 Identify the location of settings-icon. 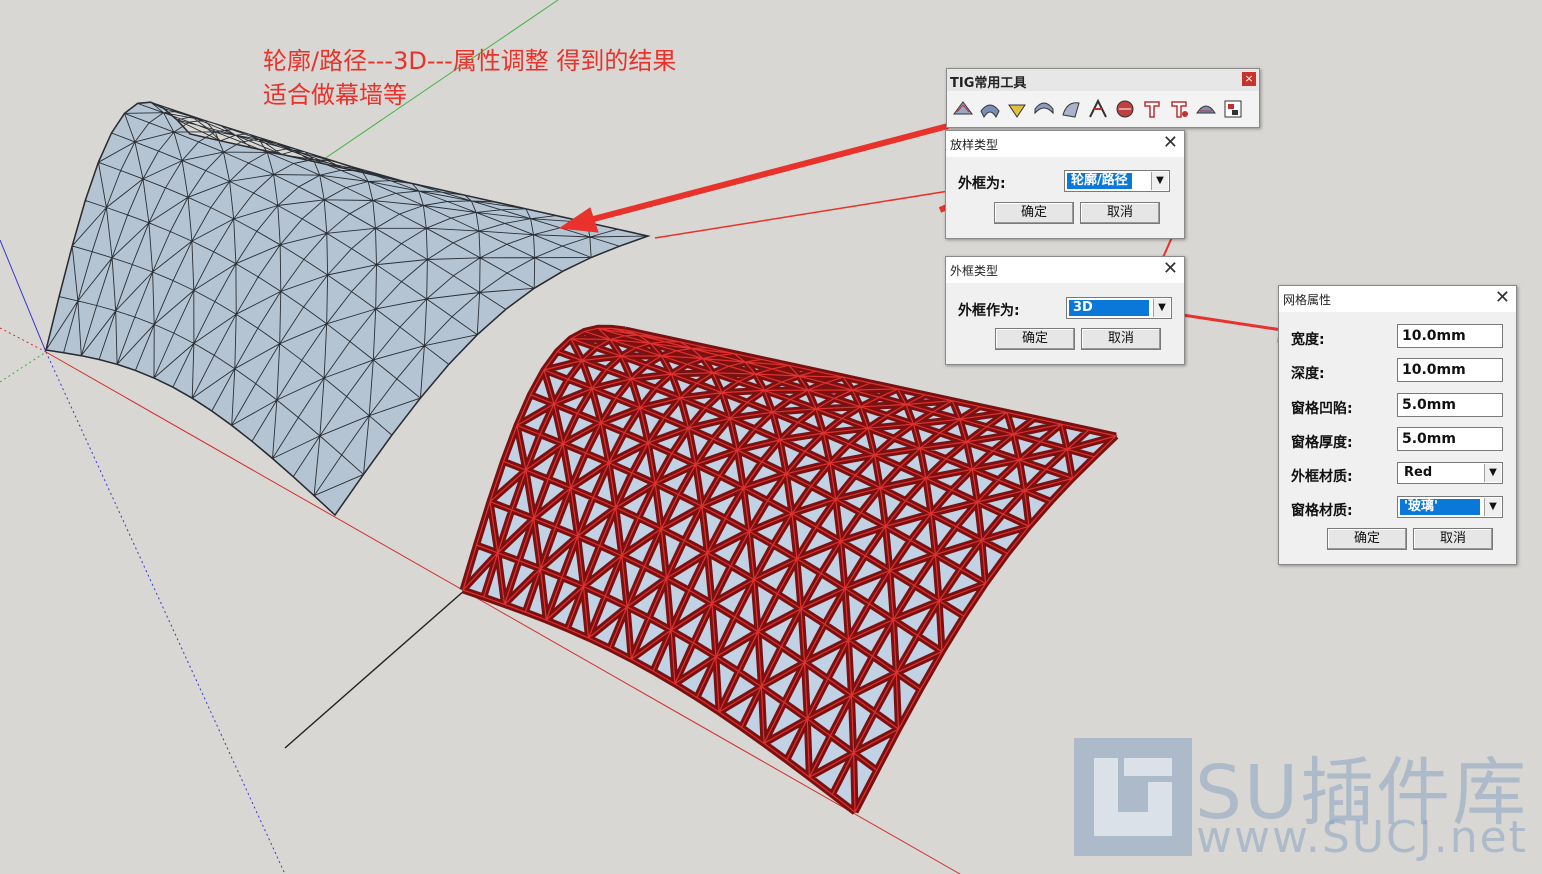
(1233, 109).